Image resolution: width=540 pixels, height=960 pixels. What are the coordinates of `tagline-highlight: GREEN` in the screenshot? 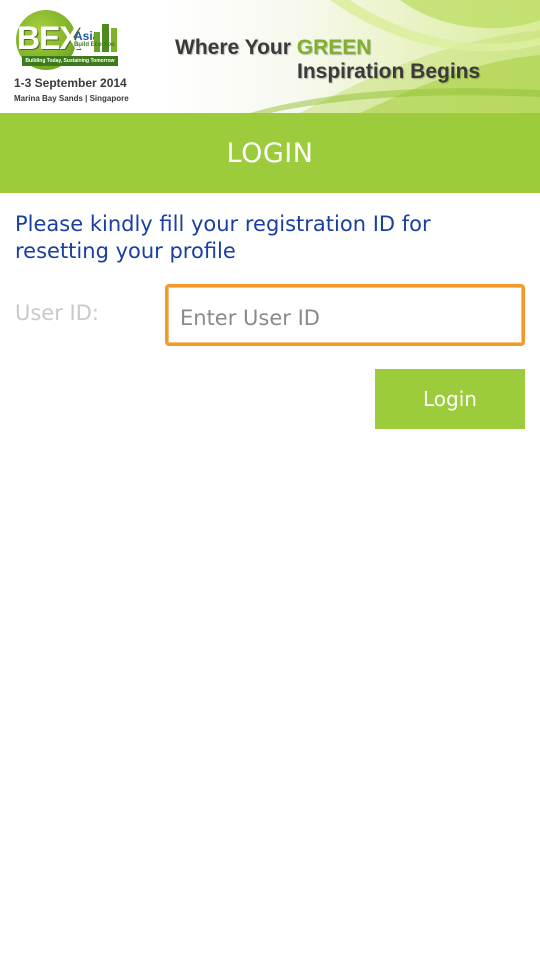 It's located at (334, 47).